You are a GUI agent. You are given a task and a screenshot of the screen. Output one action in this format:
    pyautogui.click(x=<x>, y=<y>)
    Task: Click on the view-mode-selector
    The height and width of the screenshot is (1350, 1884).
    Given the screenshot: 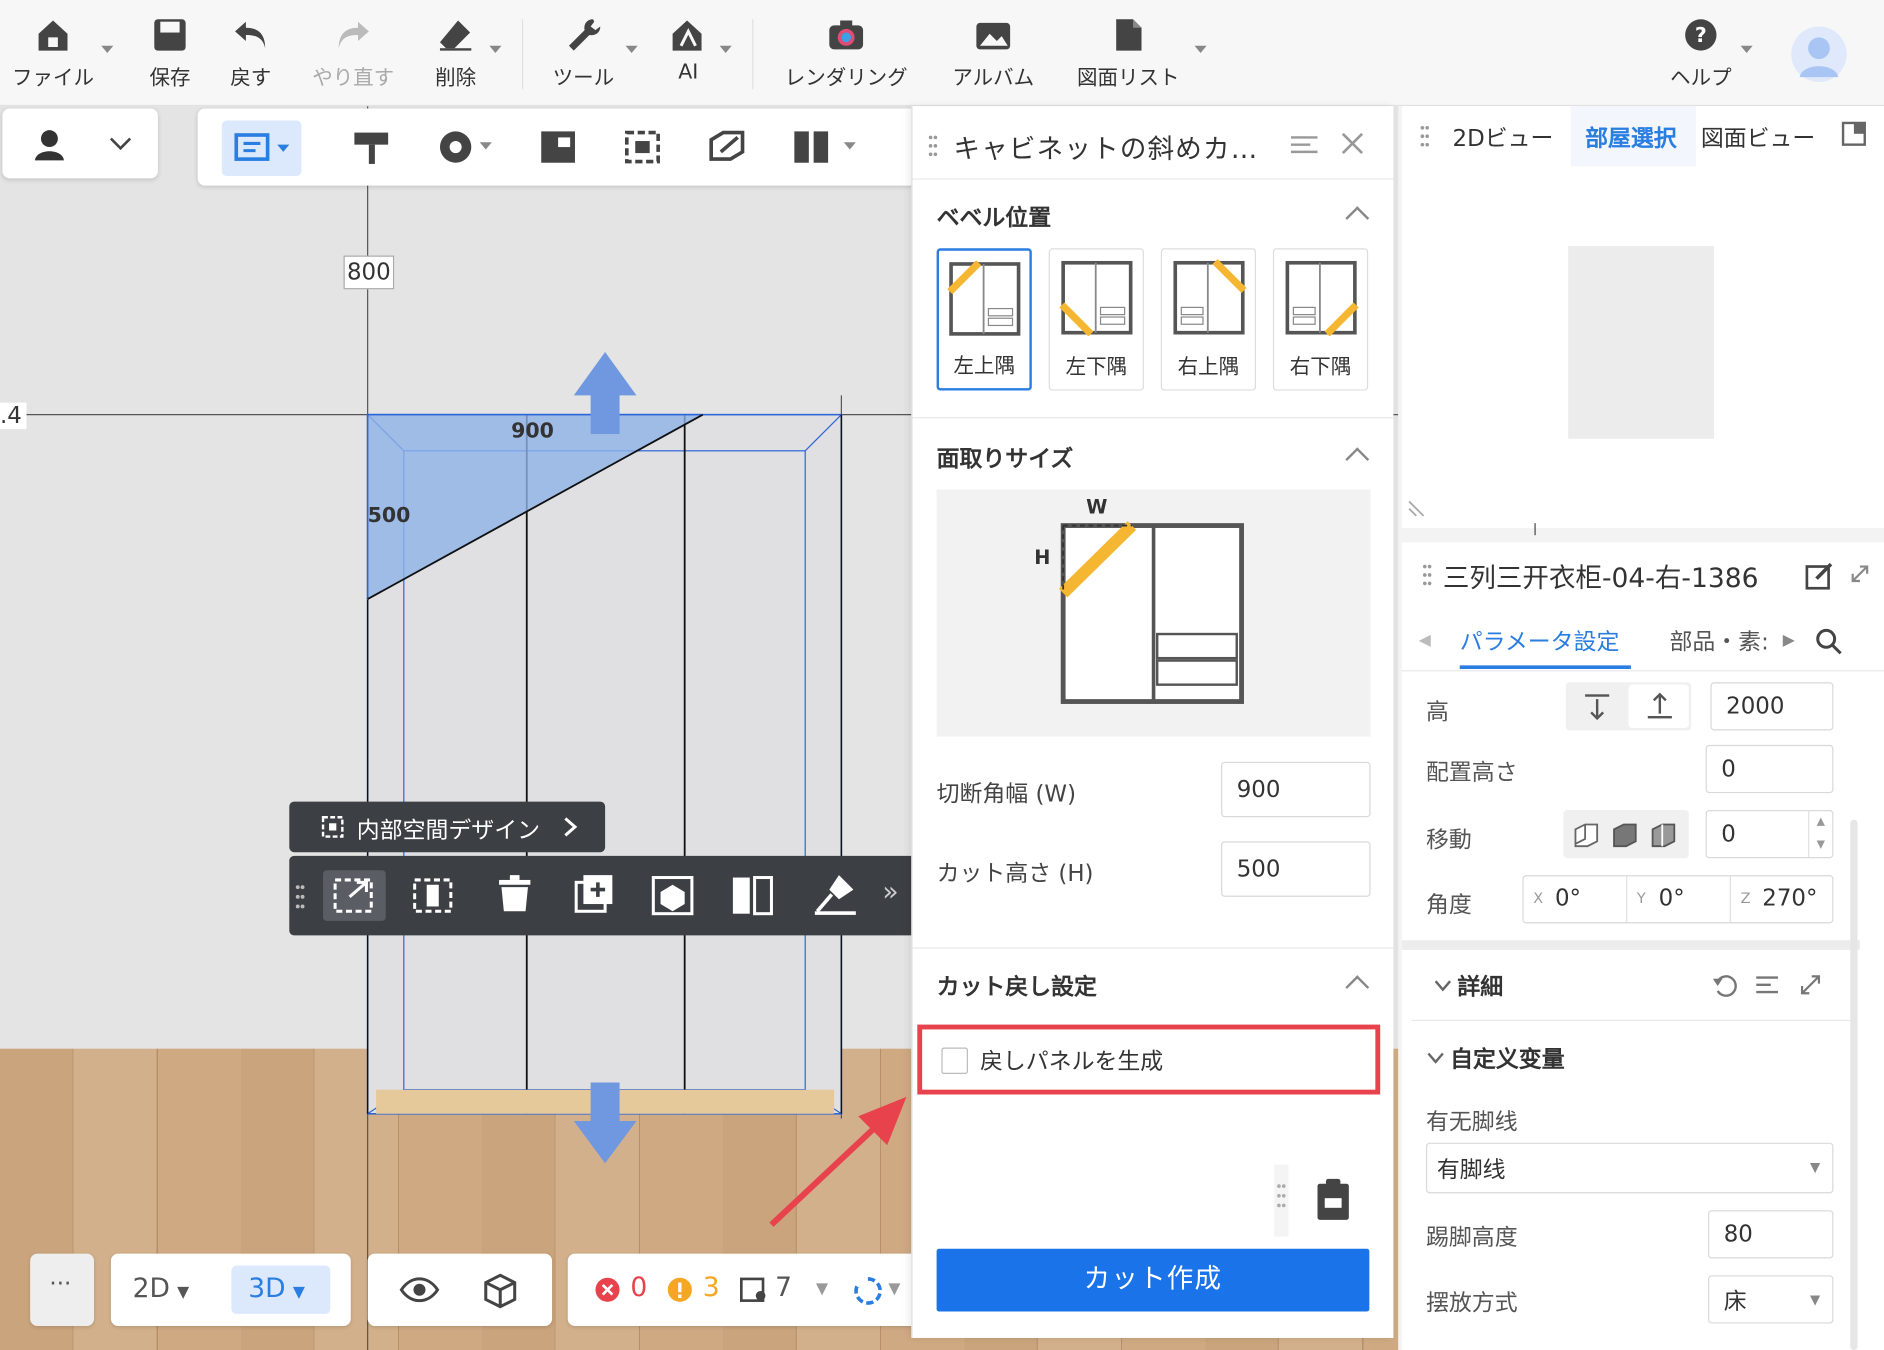 What is the action you would take?
    pyautogui.click(x=80, y=143)
    